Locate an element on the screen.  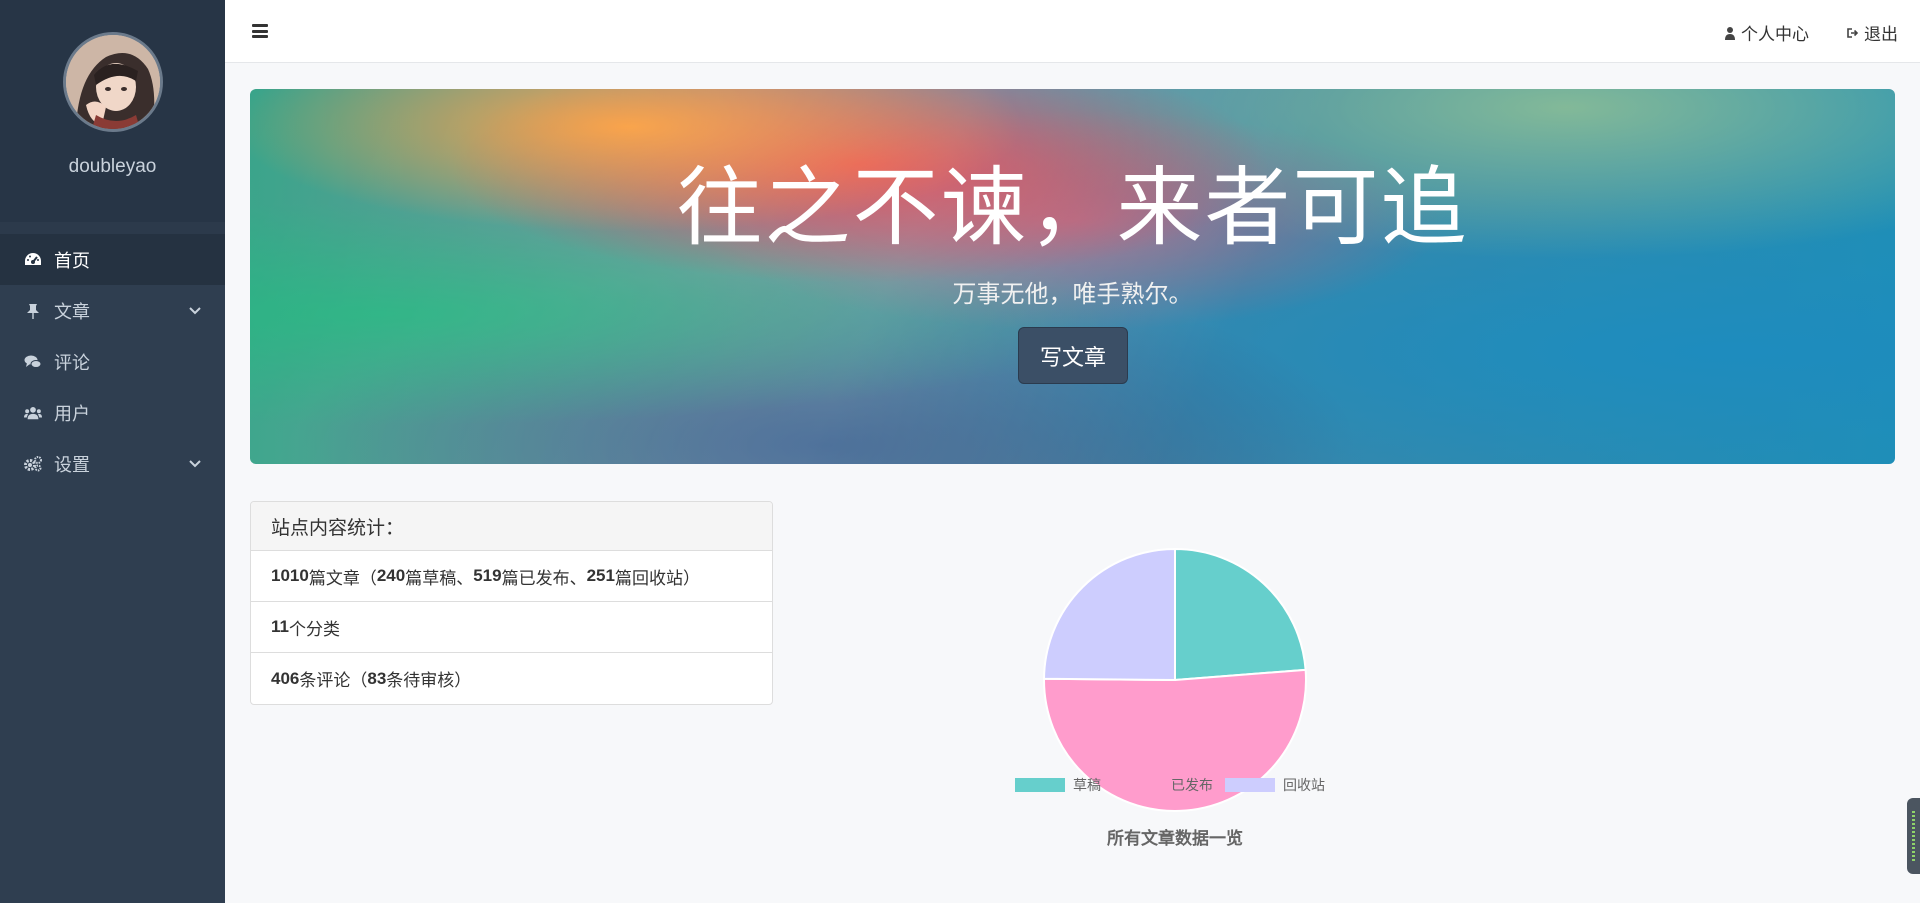
sidebar-item-label: 设置 is located at coordinates (72, 464).